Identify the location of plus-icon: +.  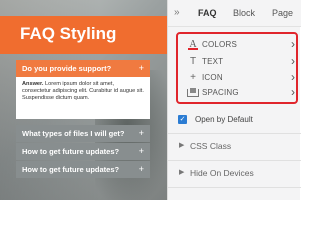
(193, 77).